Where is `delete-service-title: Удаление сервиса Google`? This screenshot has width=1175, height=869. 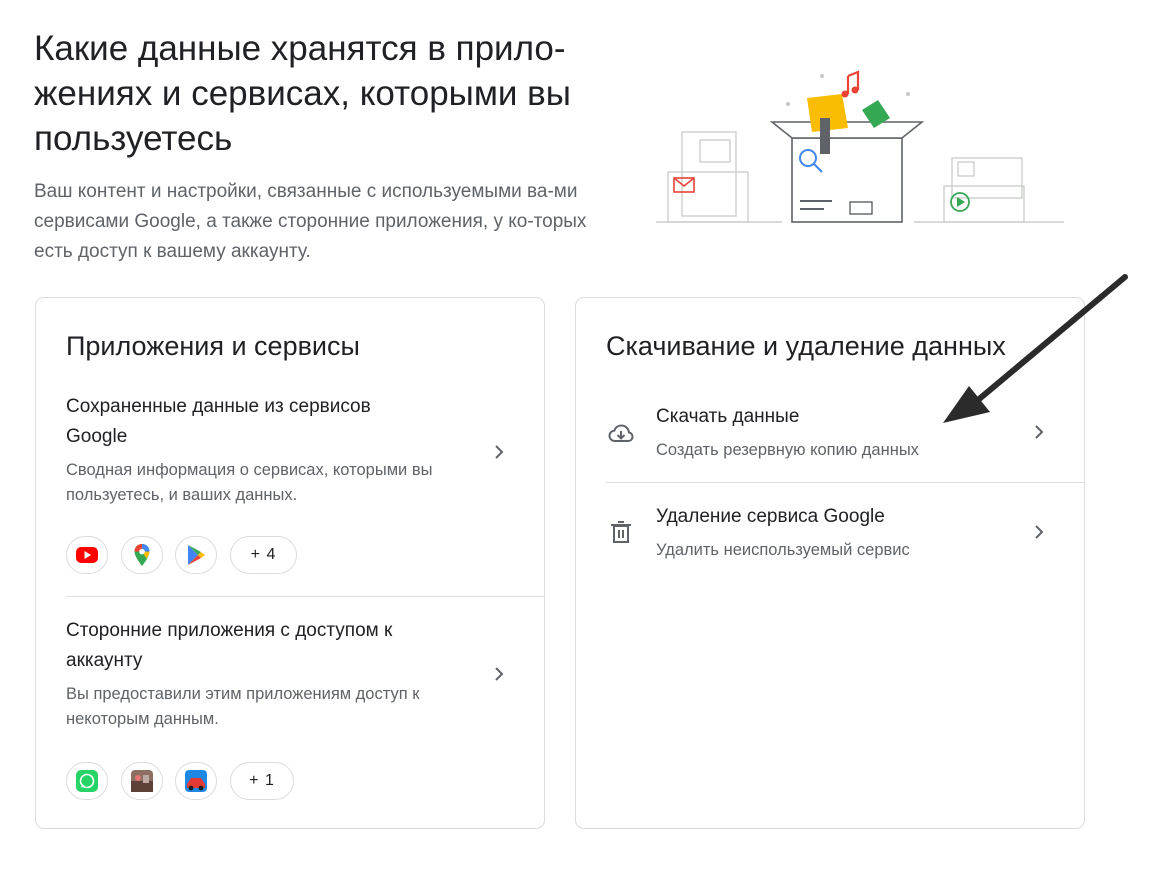
delete-service-title: Удаление сервиса Google is located at coordinates (770, 516).